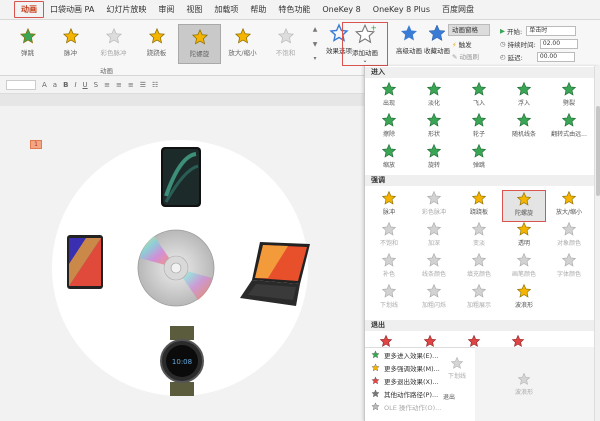  What do you see at coordinates (569, 268) in the screenshot?
I see `emphasis-effect-14: 字体颜色` at bounding box center [569, 268].